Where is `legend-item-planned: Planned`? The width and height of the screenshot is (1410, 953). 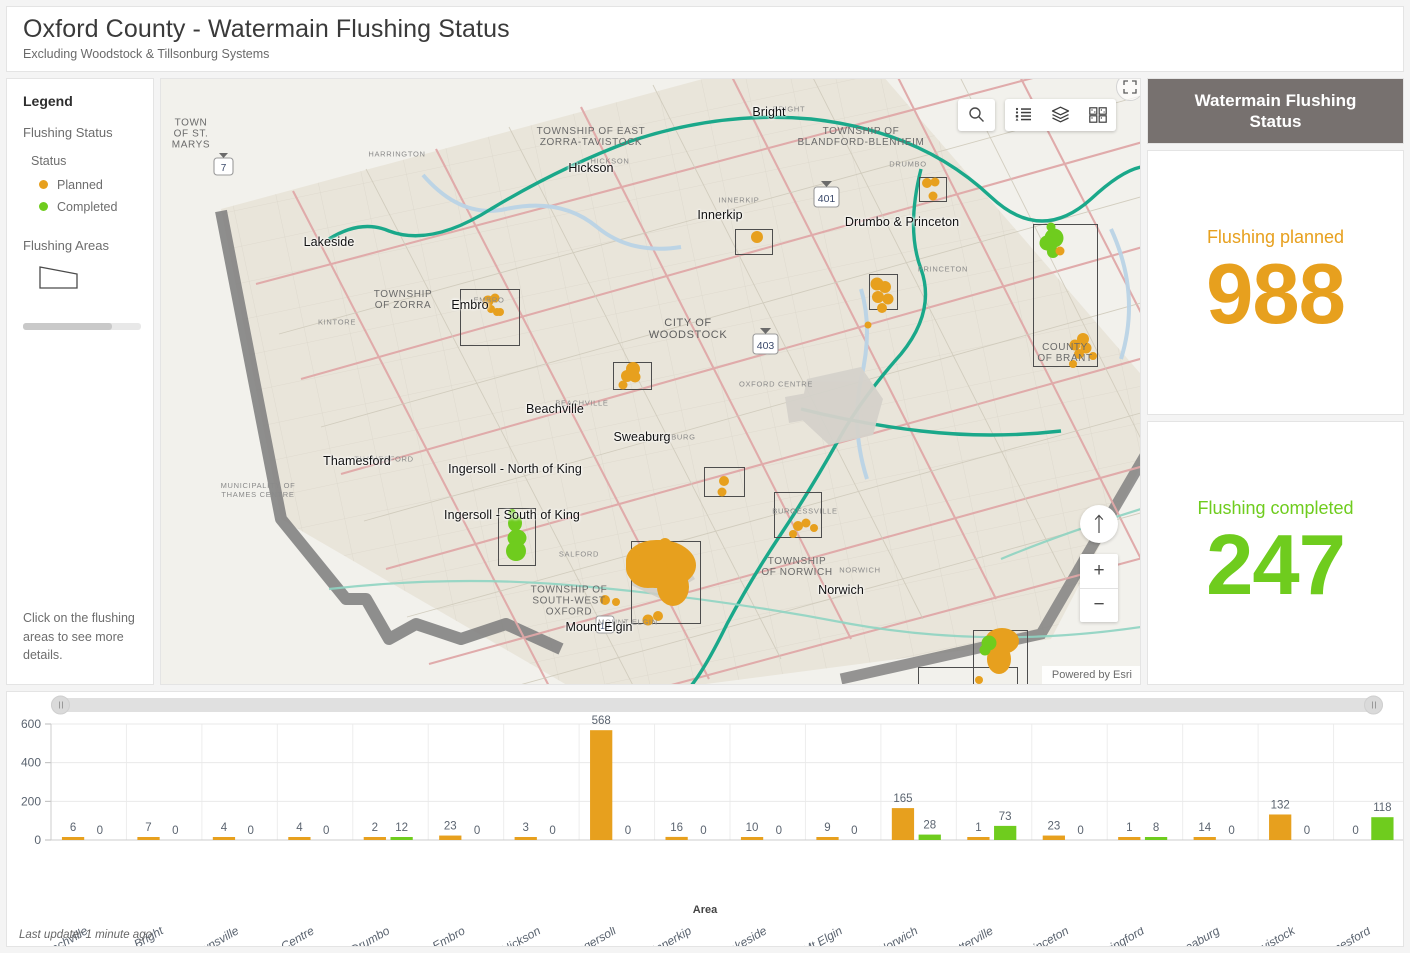 legend-item-planned: Planned is located at coordinates (91, 185).